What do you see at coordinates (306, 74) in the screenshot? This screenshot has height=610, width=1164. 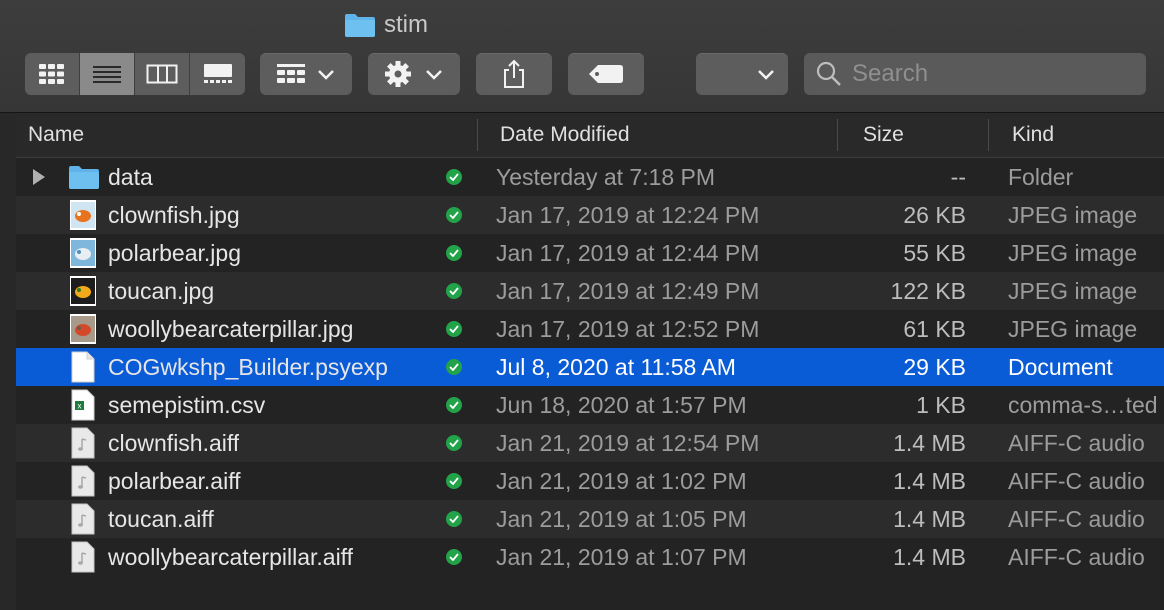 I see `group-by-button` at bounding box center [306, 74].